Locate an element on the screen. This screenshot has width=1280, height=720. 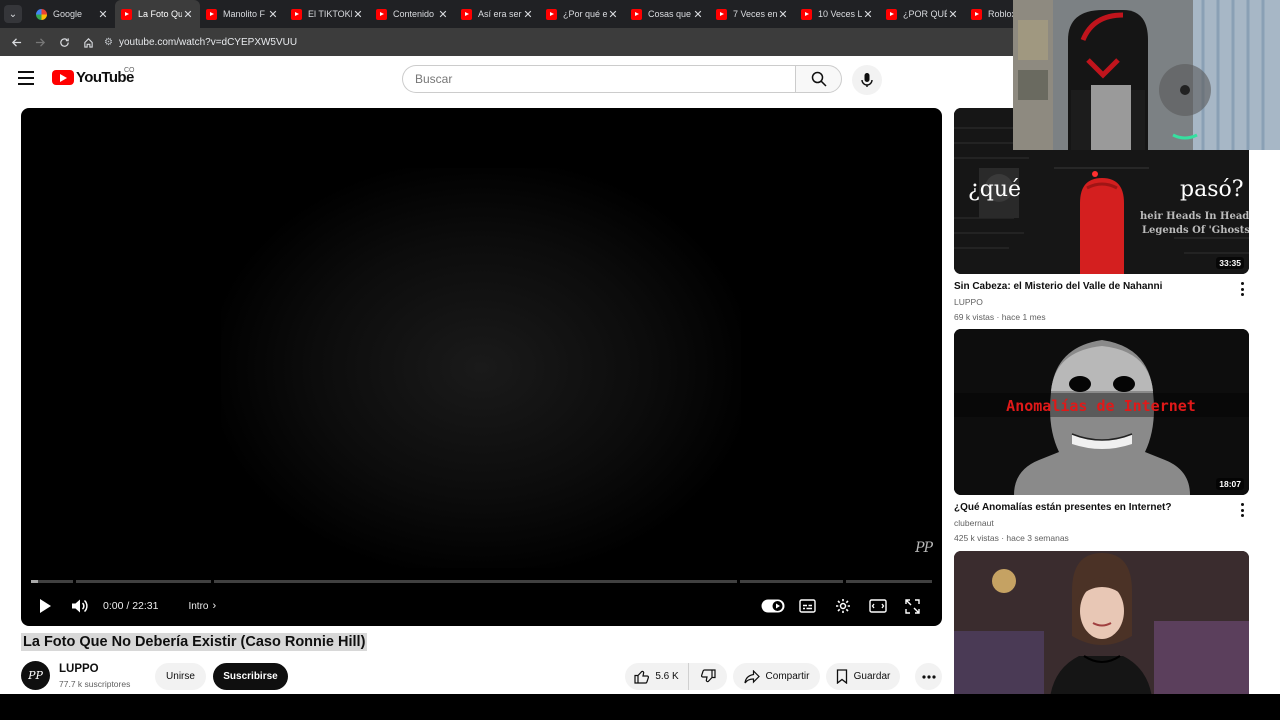
channel-avatar: PP is located at coordinates (35, 675).